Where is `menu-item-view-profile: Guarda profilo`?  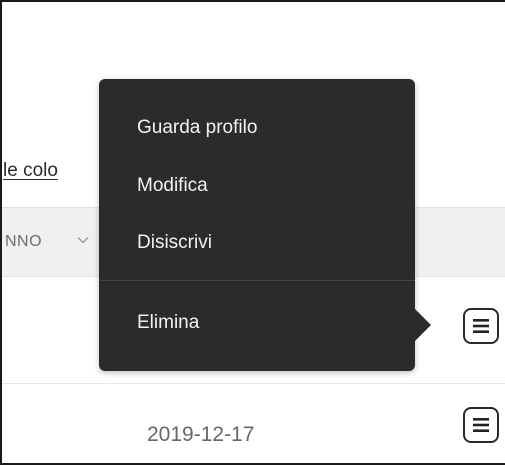 menu-item-view-profile: Guarda profilo is located at coordinates (197, 128).